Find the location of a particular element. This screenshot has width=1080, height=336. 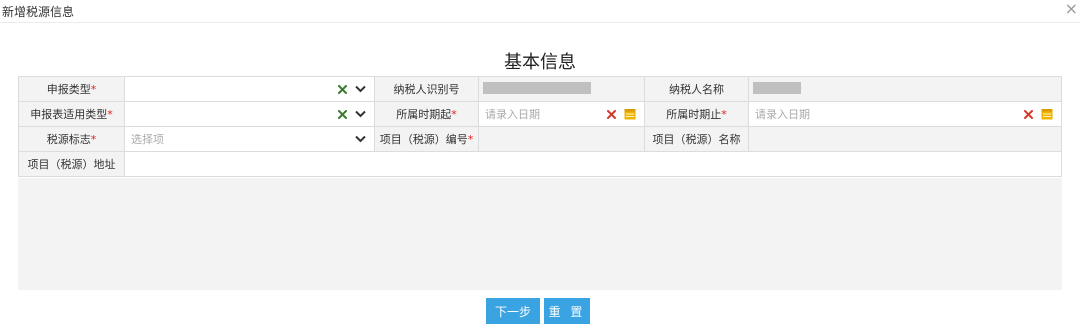

period-start-input: 请录入日期 is located at coordinates (561, 114).